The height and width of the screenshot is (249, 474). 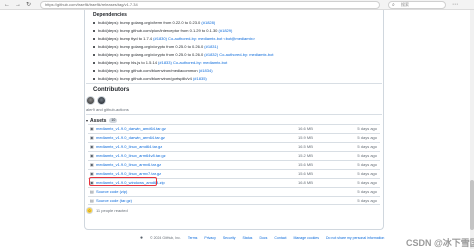 I want to click on csdn-watermark: CSDN @冰下雪国, so click(x=440, y=243).